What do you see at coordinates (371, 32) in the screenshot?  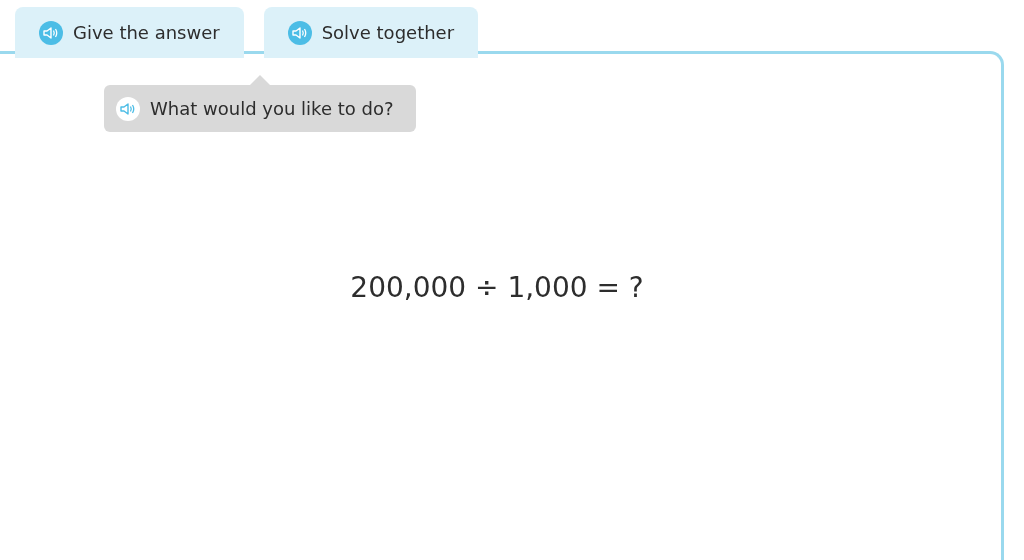 I see `tab: Solve together` at bounding box center [371, 32].